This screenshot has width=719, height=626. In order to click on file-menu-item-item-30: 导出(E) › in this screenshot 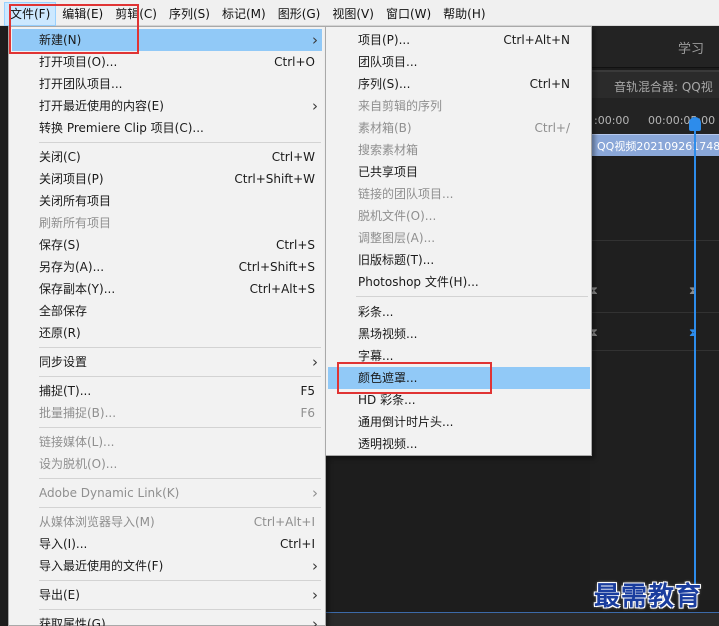, I will do `click(167, 595)`.